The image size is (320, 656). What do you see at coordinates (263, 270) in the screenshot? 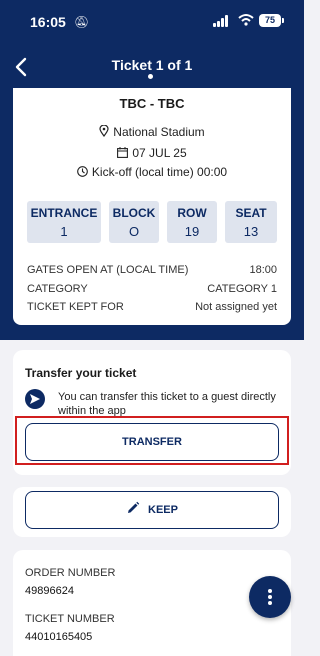
I see `detail-value: 18:00` at bounding box center [263, 270].